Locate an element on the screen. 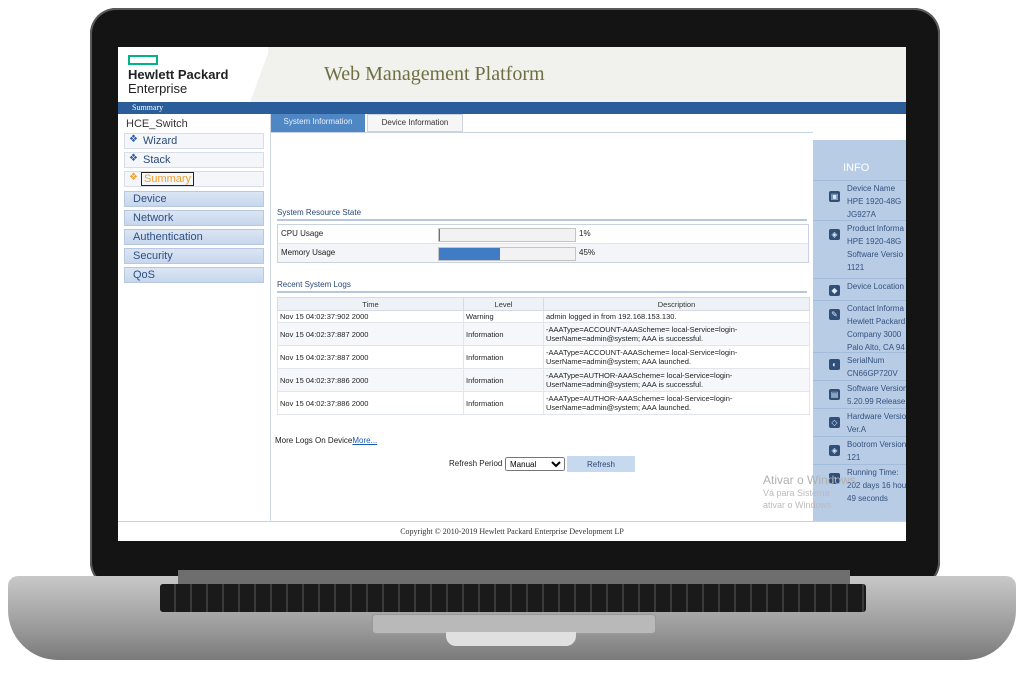 The height and width of the screenshot is (683, 1024). page-title: Web Management Platform is located at coordinates (434, 74).